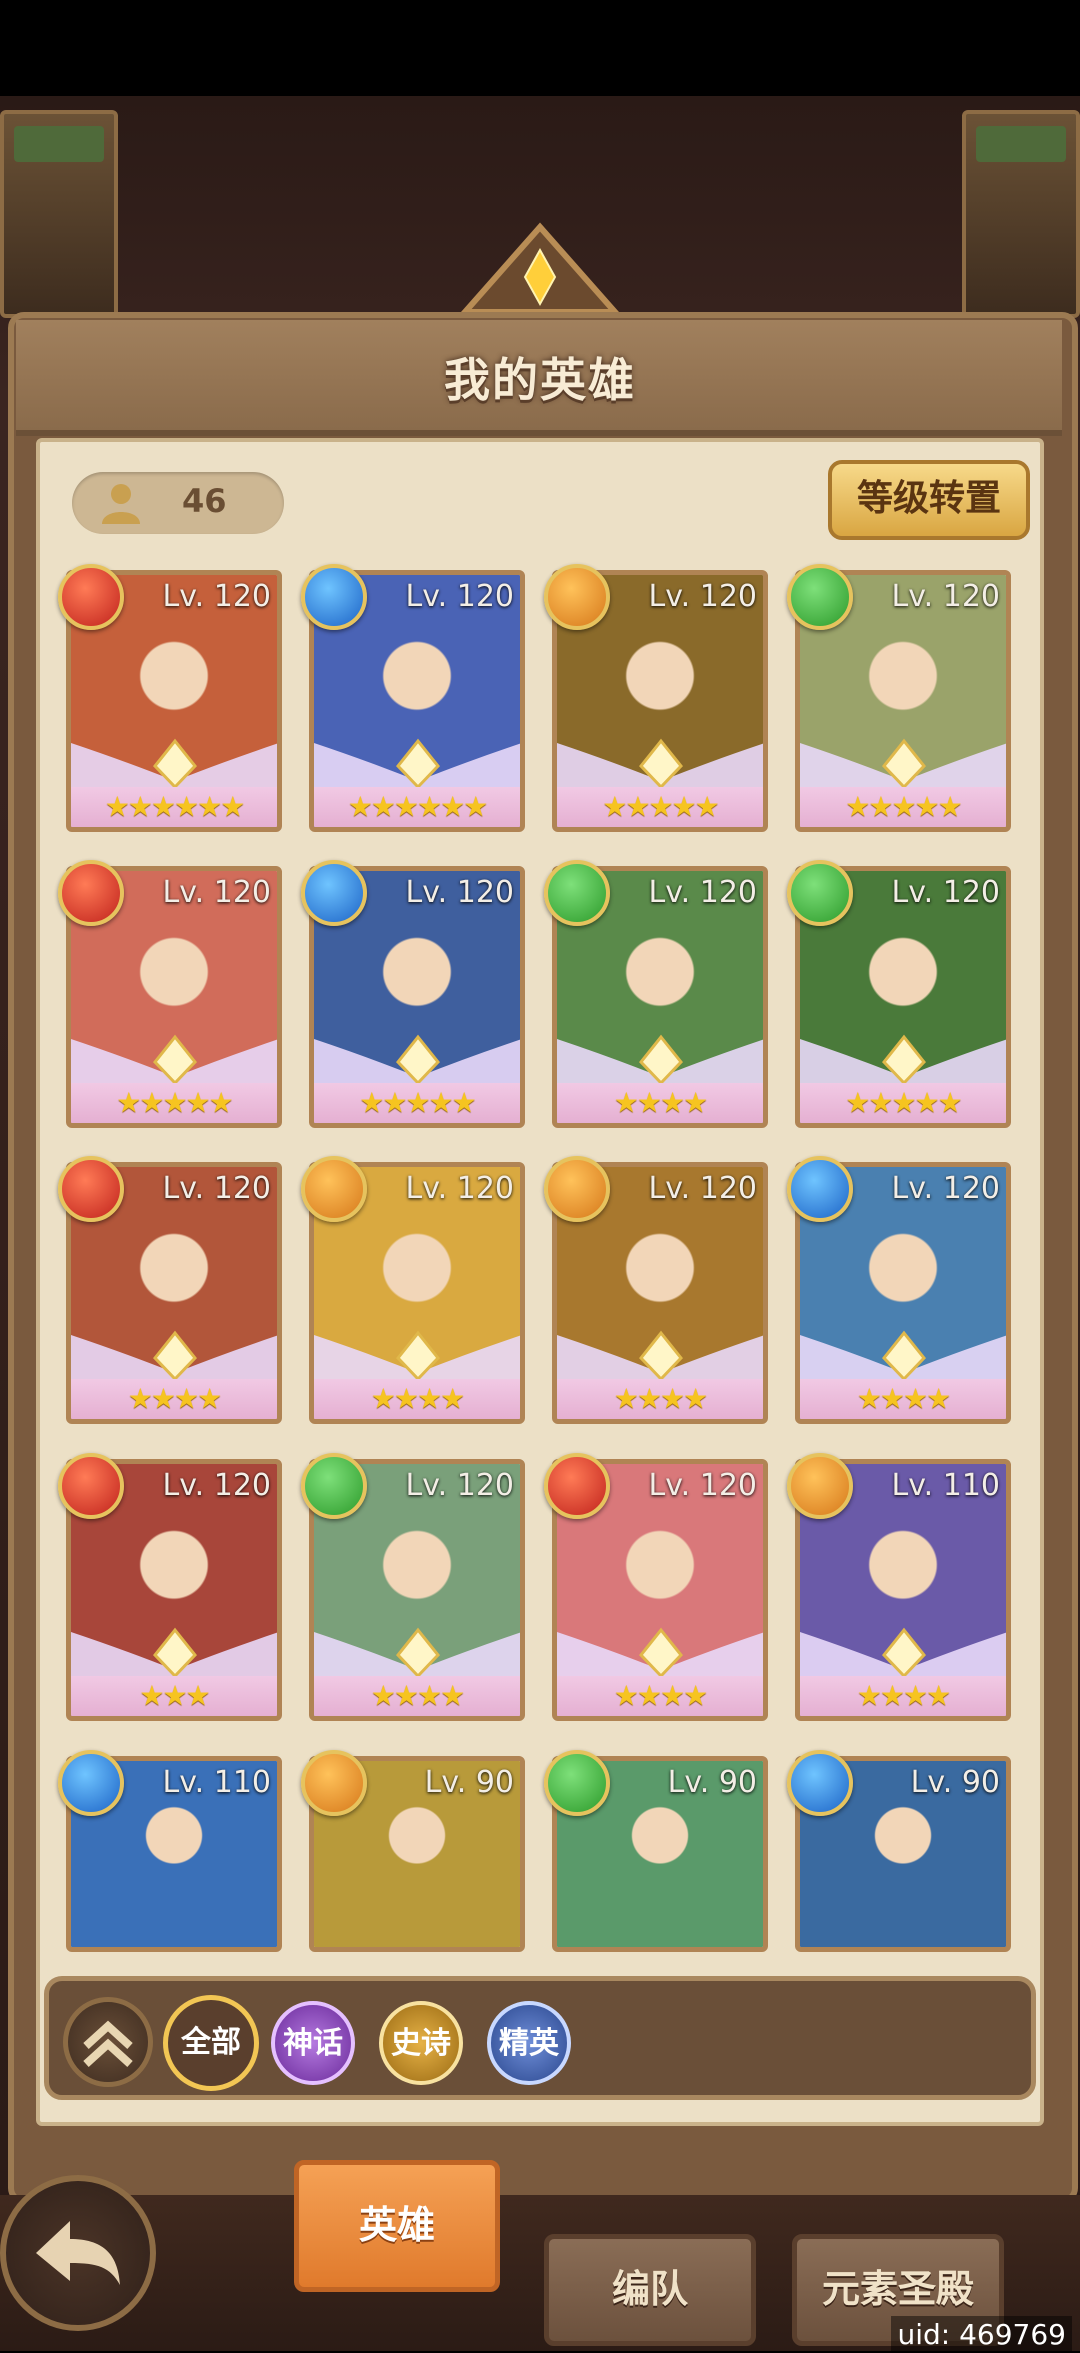  I want to click on person-icon, so click(121, 504).